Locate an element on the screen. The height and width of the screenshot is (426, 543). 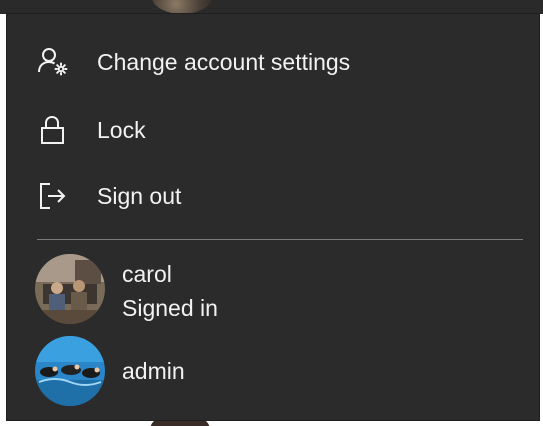
sign-out-item: Sign out is located at coordinates (273, 196).